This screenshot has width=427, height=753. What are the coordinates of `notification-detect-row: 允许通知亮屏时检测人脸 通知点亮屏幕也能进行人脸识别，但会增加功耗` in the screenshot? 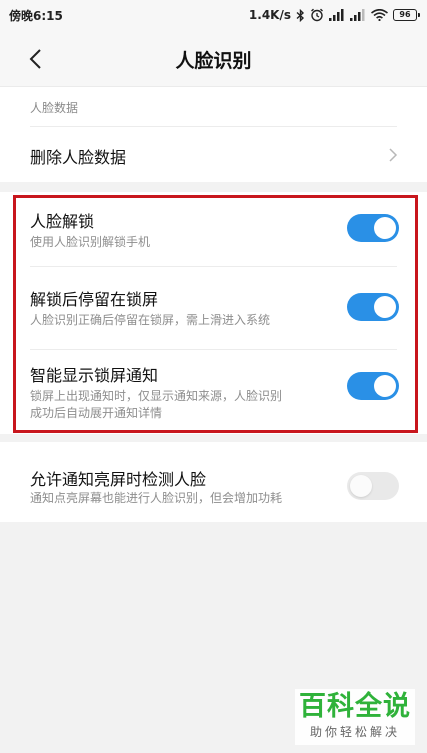 It's located at (213, 482).